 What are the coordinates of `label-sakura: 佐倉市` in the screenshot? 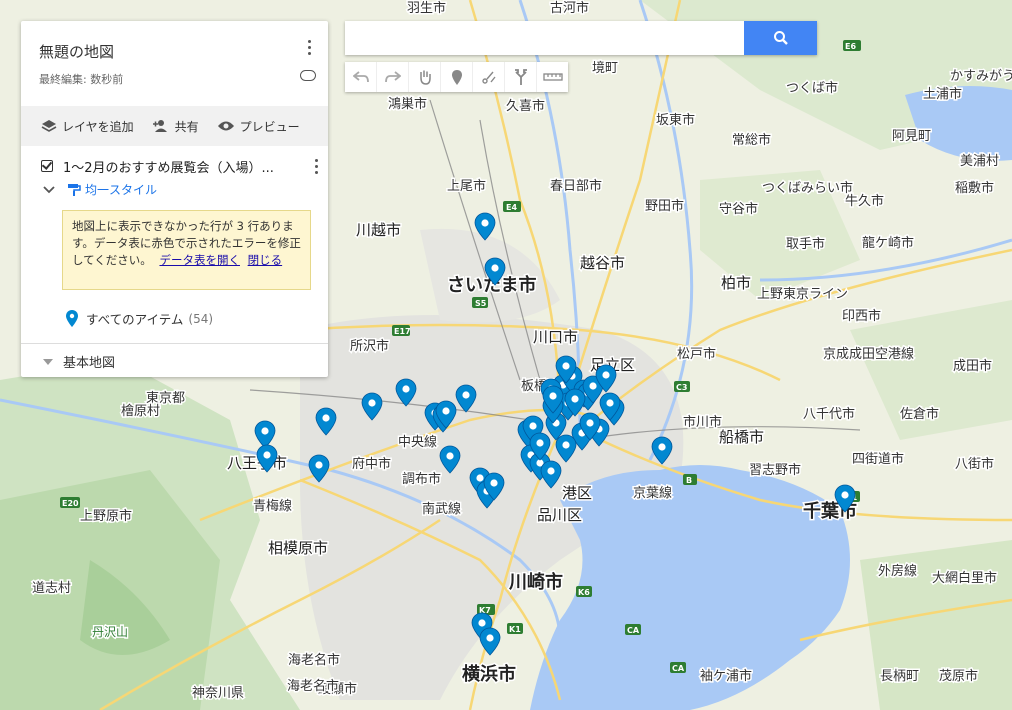 It's located at (919, 414).